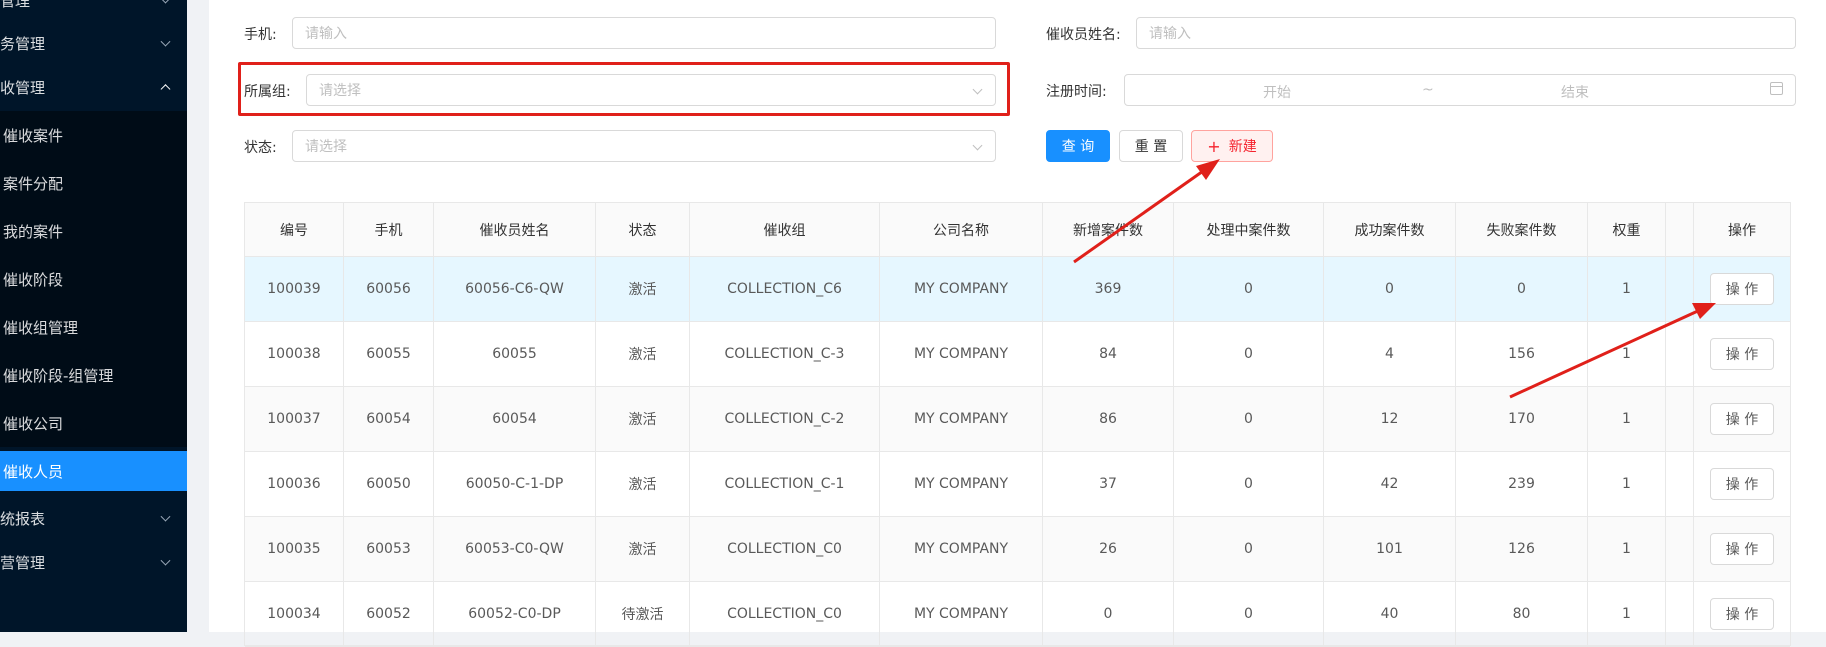 The image size is (1826, 647). Describe the element at coordinates (1108, 289) in the screenshot. I see `table-cell: 369` at that location.